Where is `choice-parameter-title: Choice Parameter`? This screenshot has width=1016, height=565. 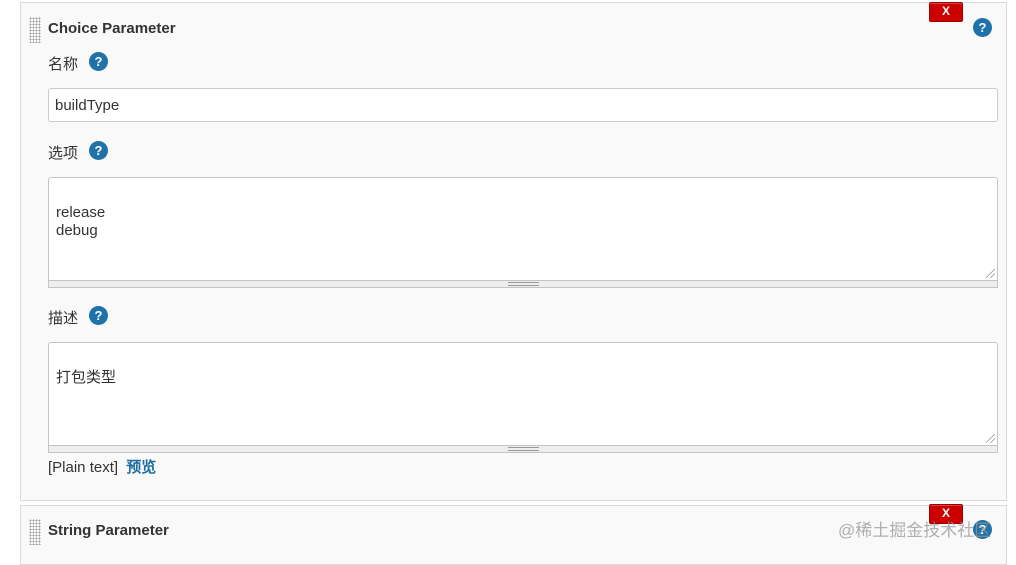 choice-parameter-title: Choice Parameter is located at coordinates (112, 28).